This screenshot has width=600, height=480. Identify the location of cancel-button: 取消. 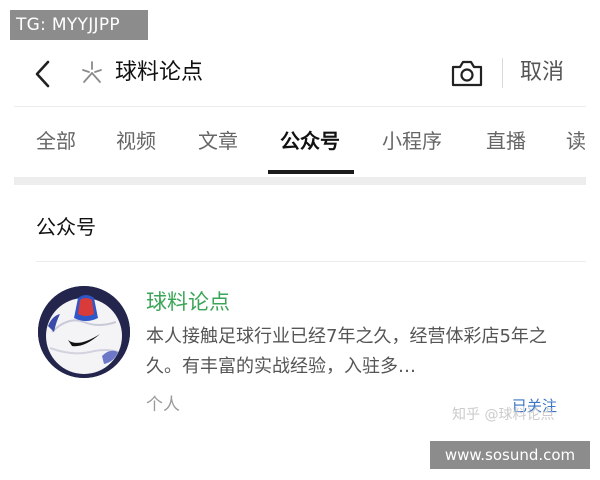
(542, 73).